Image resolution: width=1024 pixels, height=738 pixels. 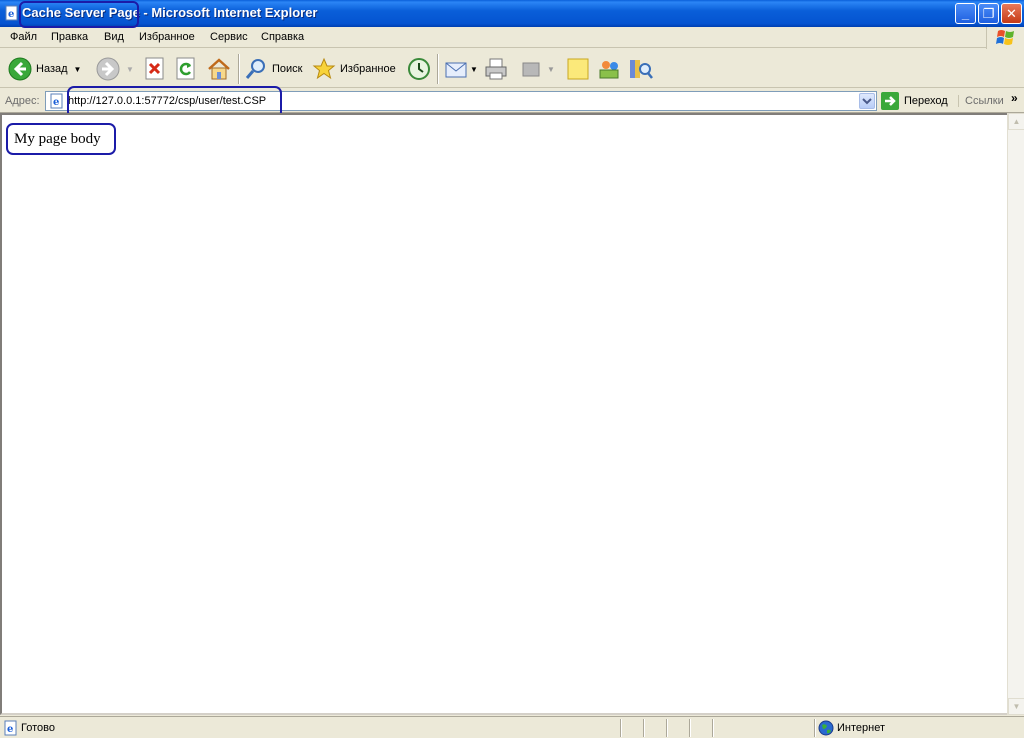 What do you see at coordinates (1016, 121) in the screenshot?
I see `scroll-up-button: ▲` at bounding box center [1016, 121].